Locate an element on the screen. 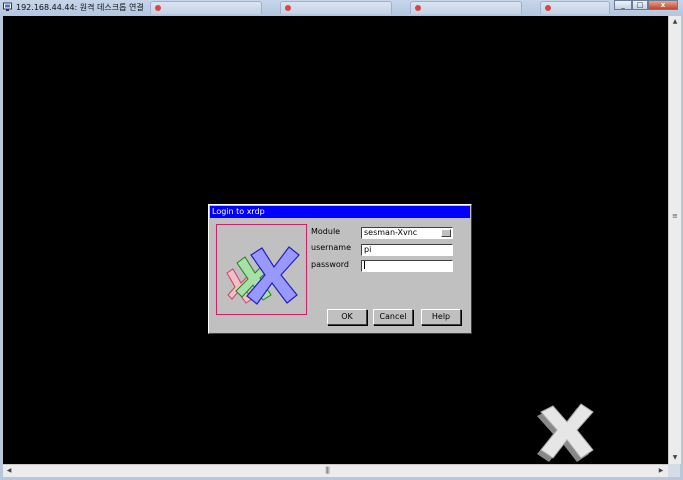  username-label: username is located at coordinates (331, 247).